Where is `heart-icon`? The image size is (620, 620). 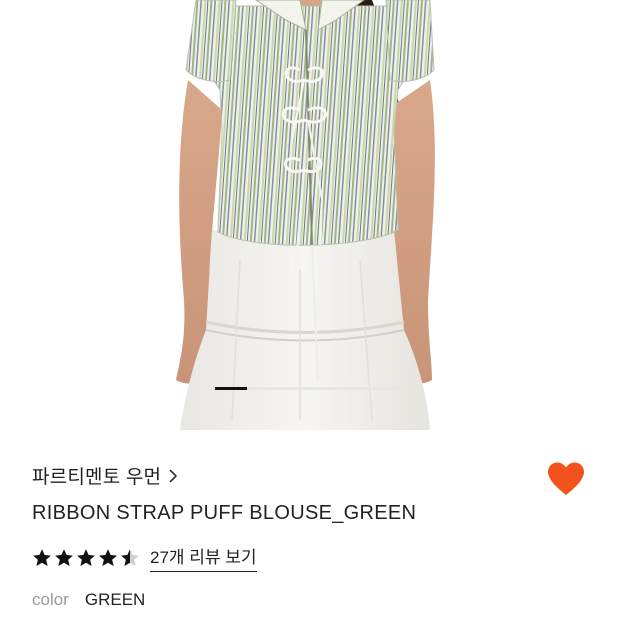
heart-icon is located at coordinates (566, 478).